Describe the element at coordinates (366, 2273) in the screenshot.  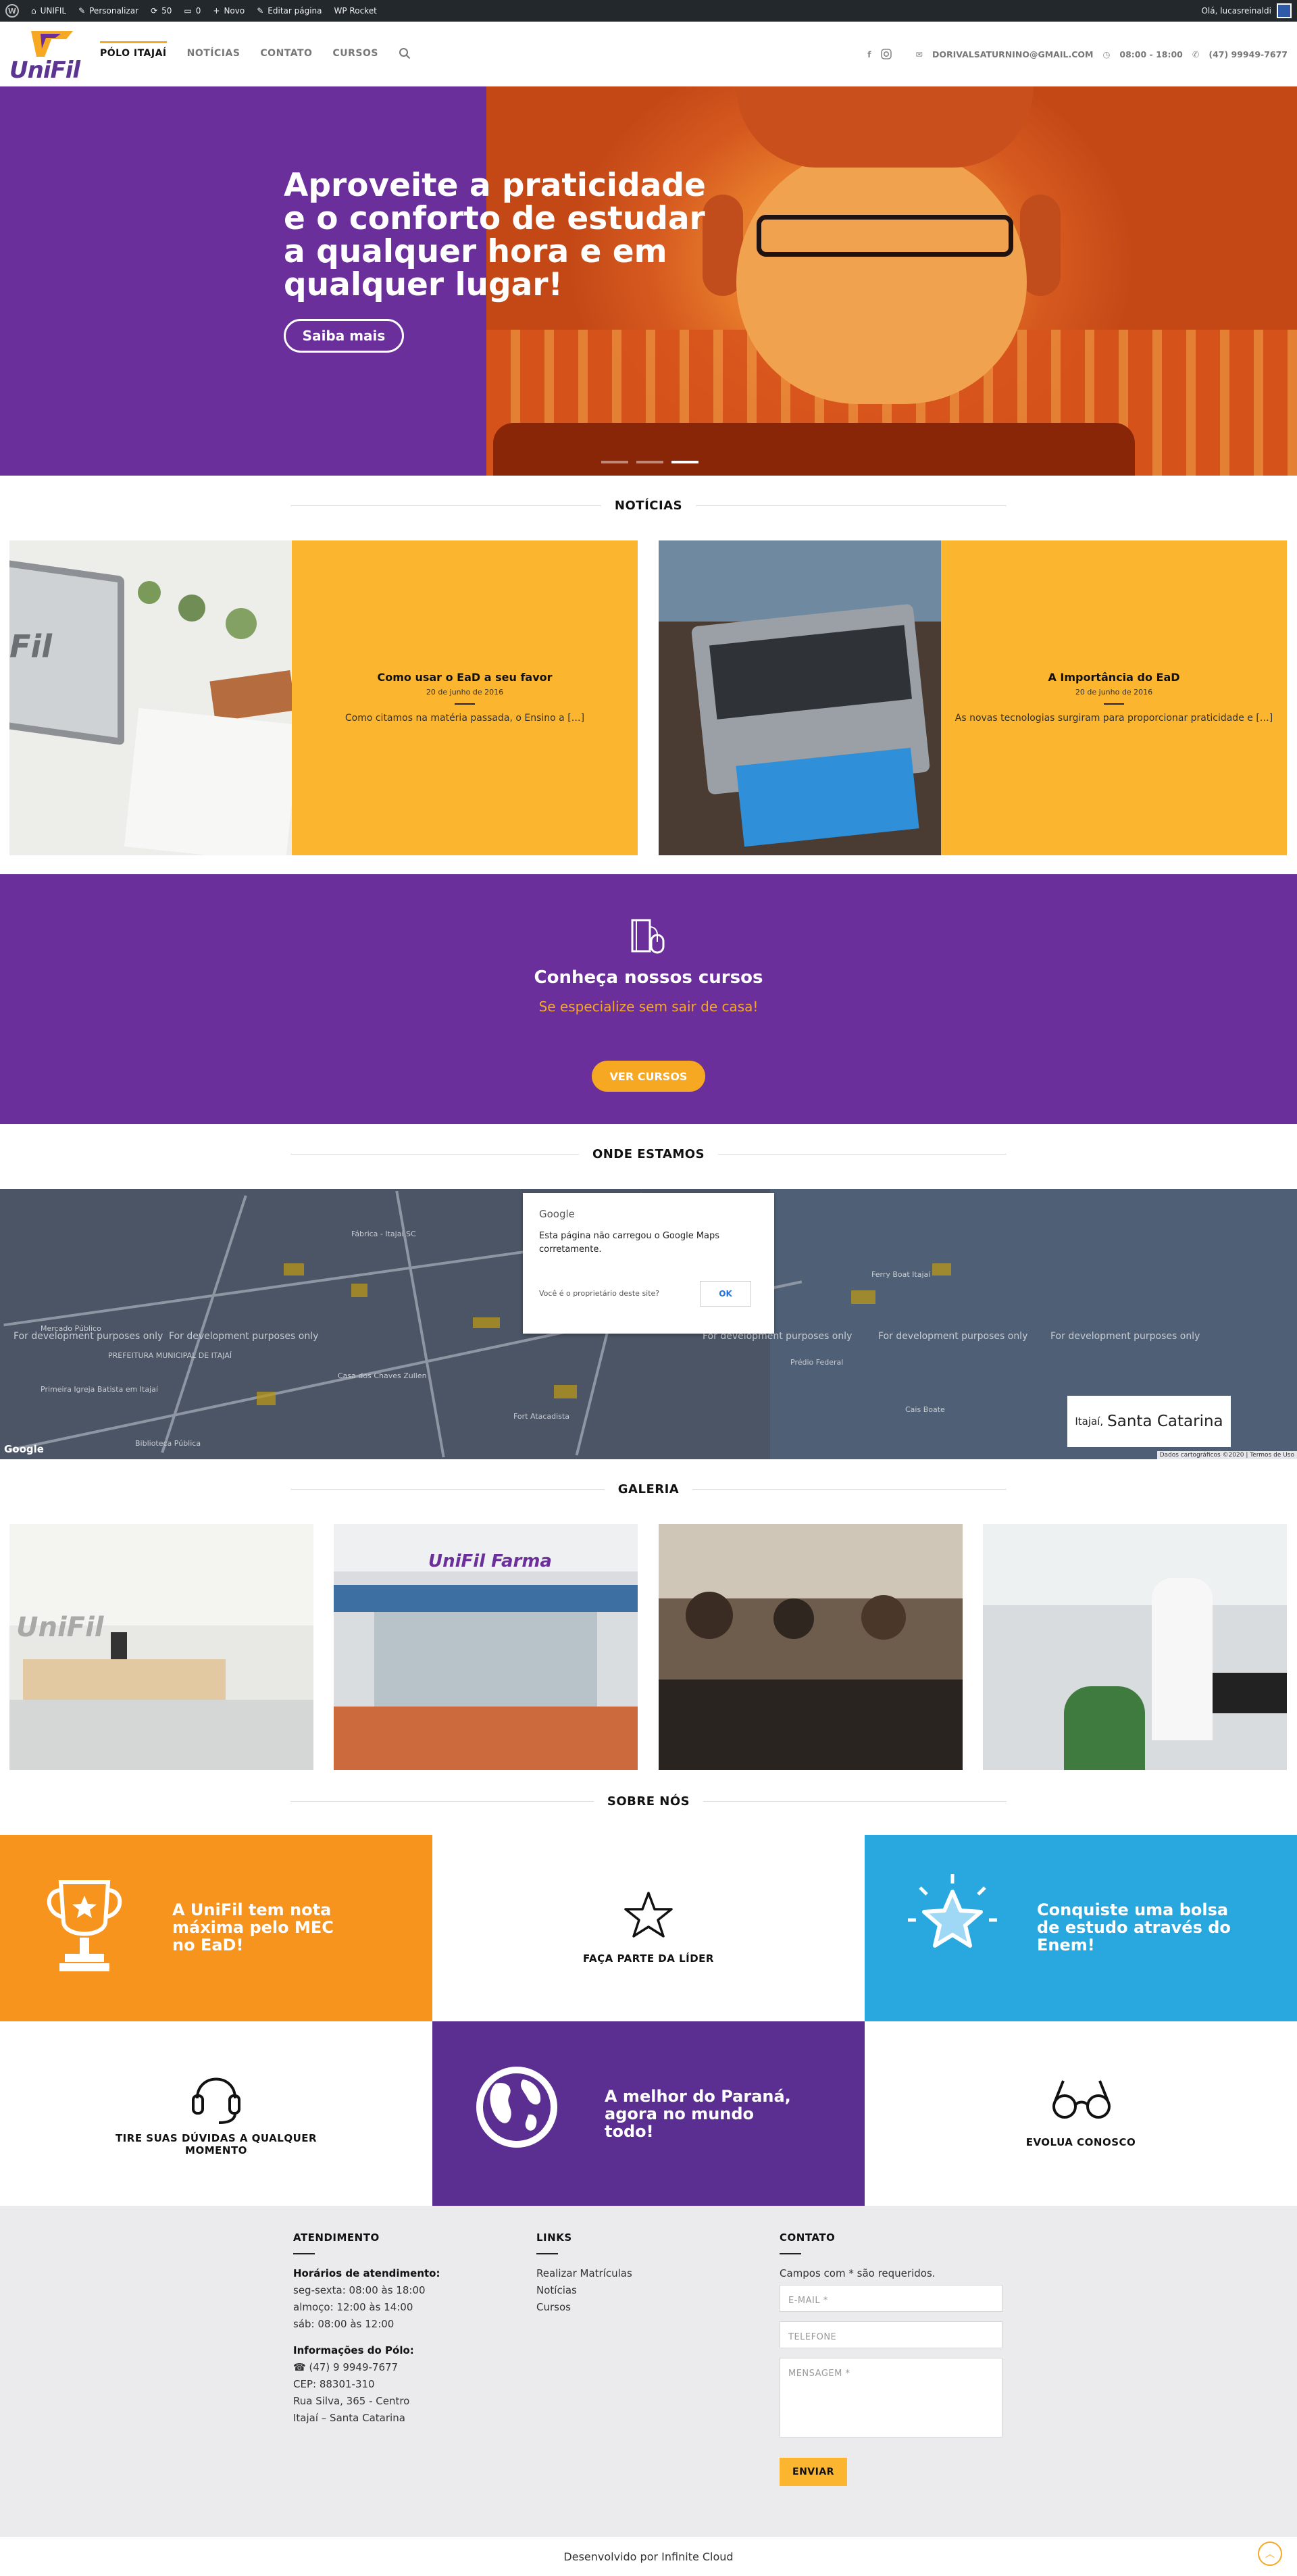
I see `footer-hours-title: Horários de atendimento:` at that location.